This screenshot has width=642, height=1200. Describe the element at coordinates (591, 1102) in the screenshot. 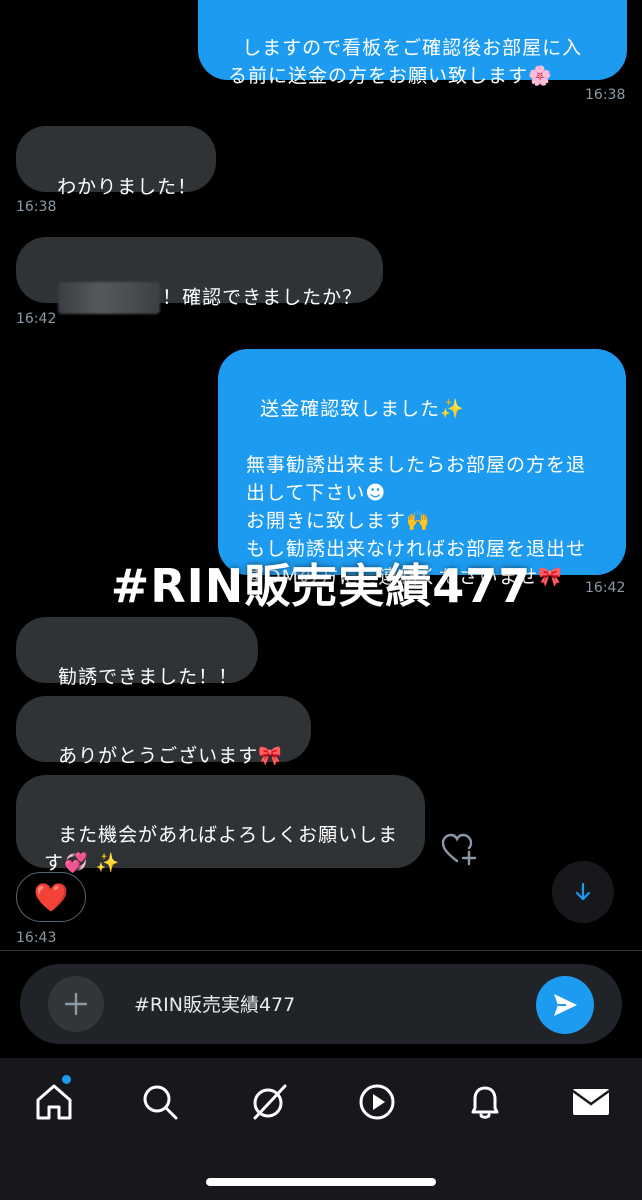

I see `mail-icon` at that location.